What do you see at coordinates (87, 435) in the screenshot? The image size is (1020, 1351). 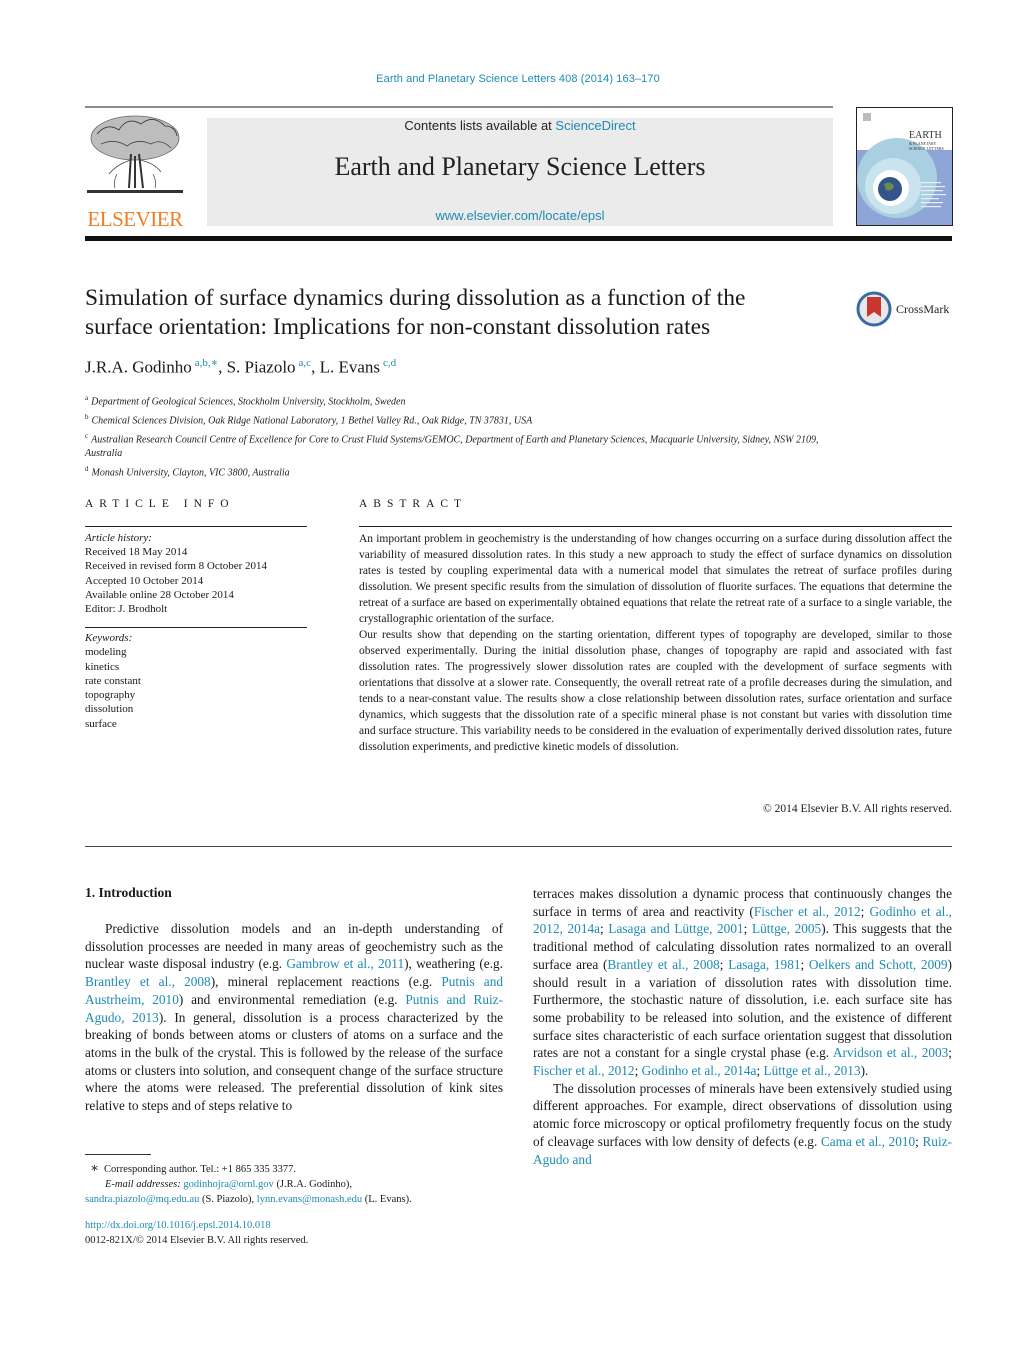 I see `affiliation-key: c` at bounding box center [87, 435].